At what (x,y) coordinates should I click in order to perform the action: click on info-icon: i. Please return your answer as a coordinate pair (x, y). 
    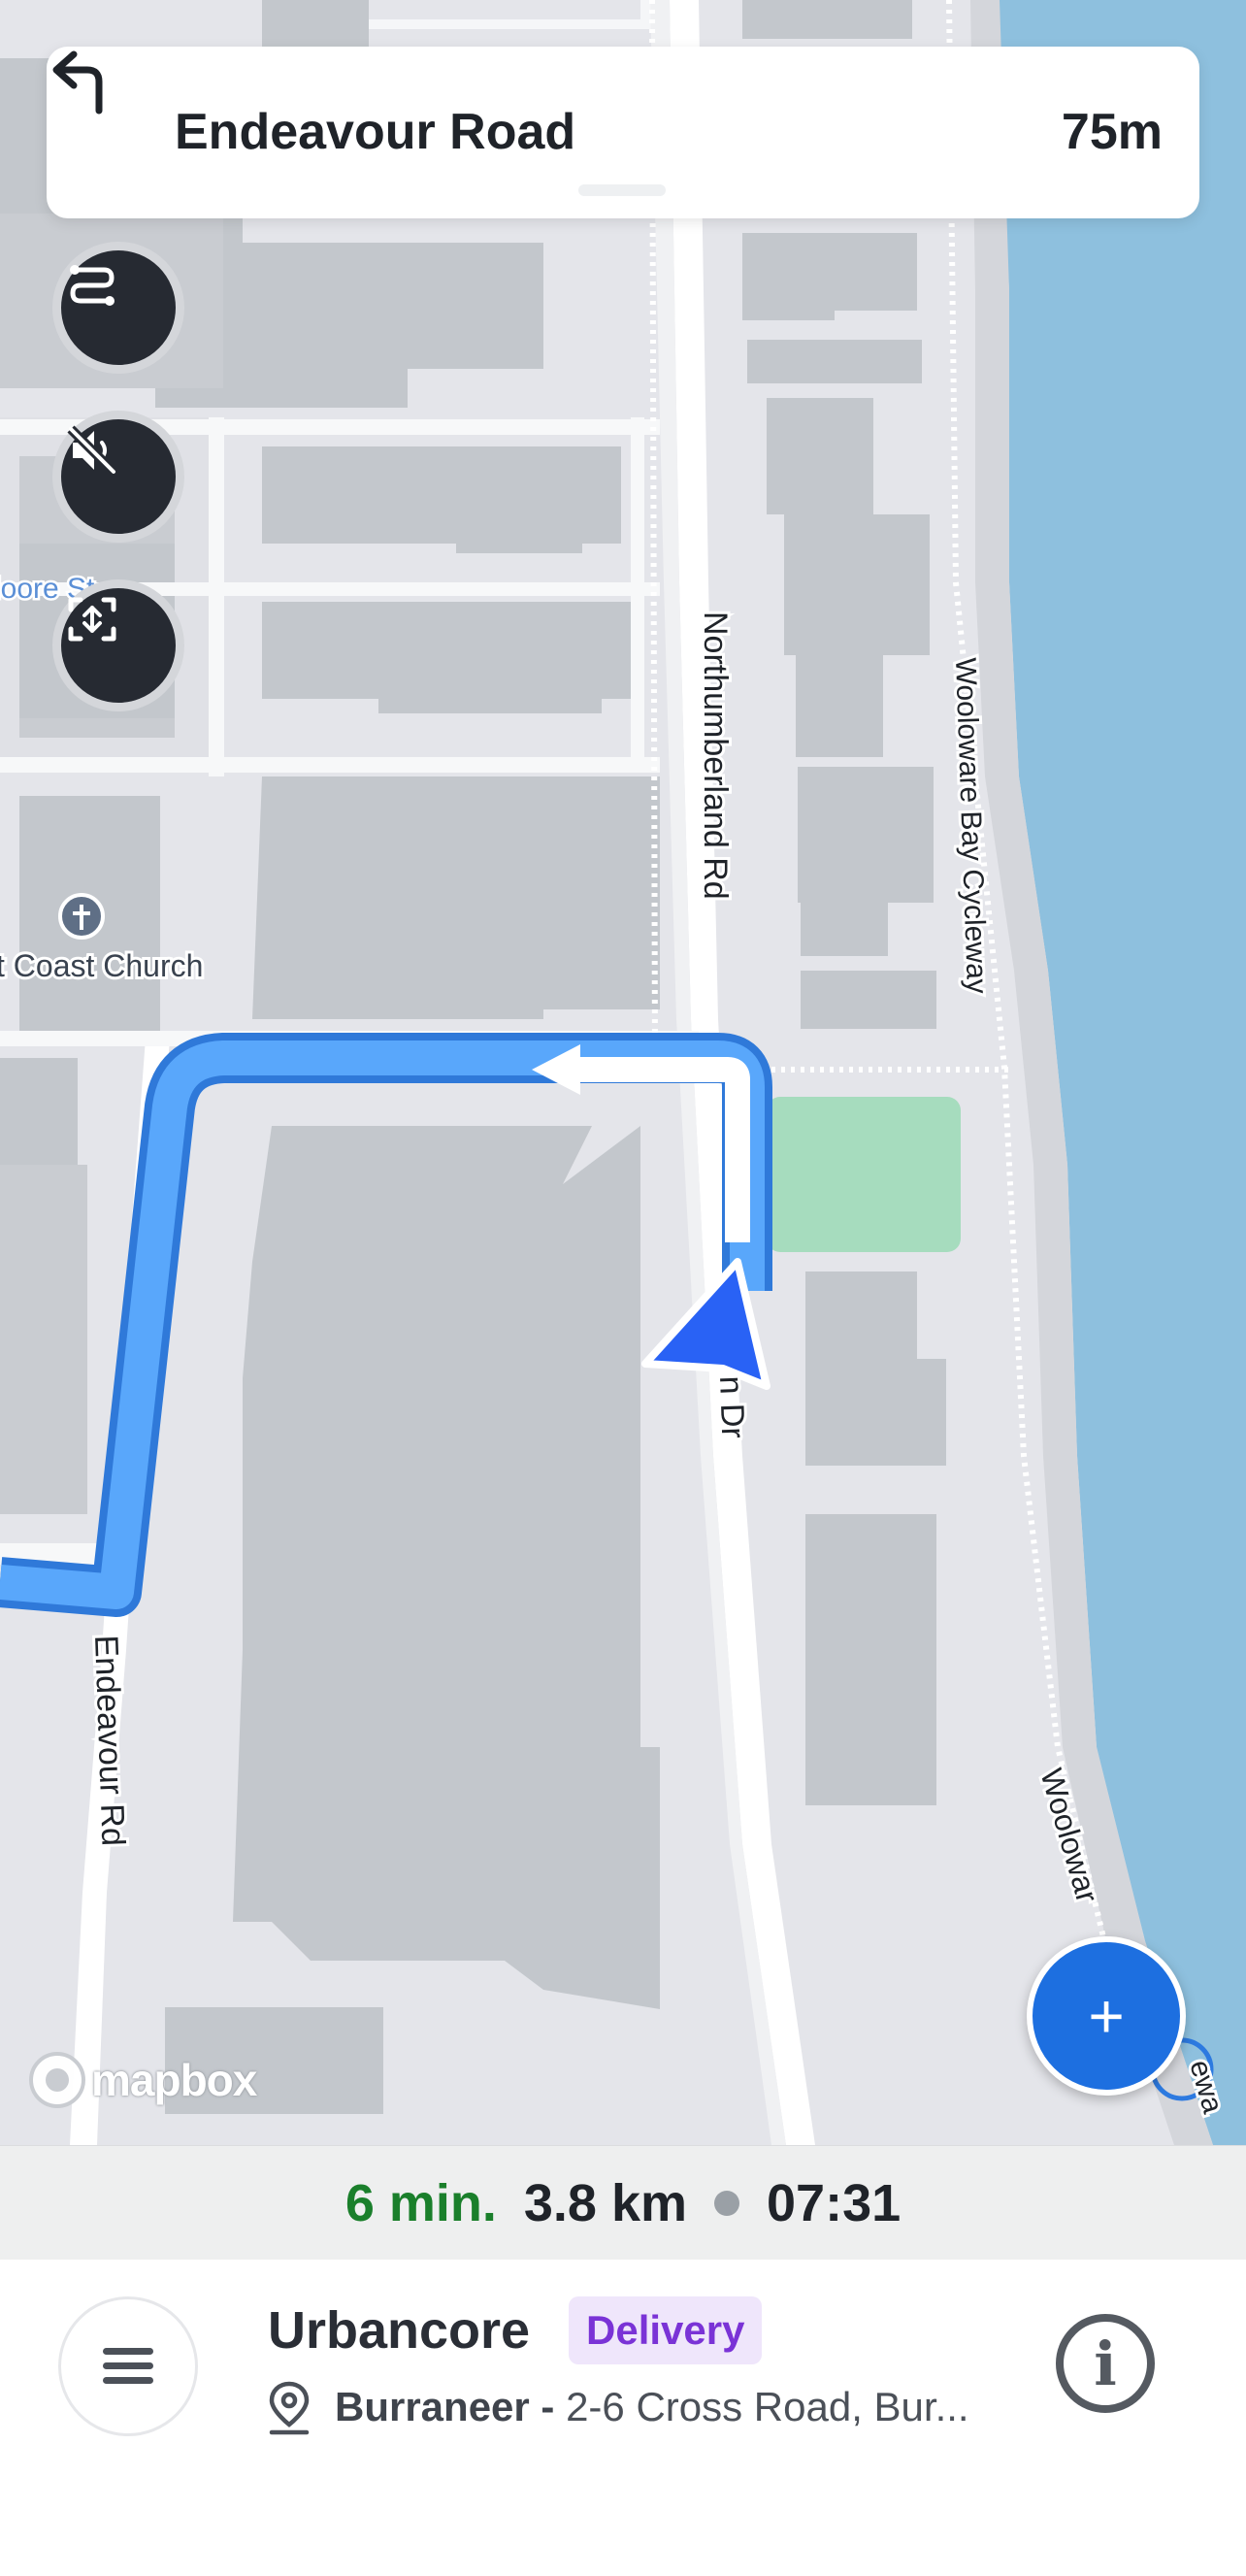
    Looking at the image, I should click on (1106, 2363).